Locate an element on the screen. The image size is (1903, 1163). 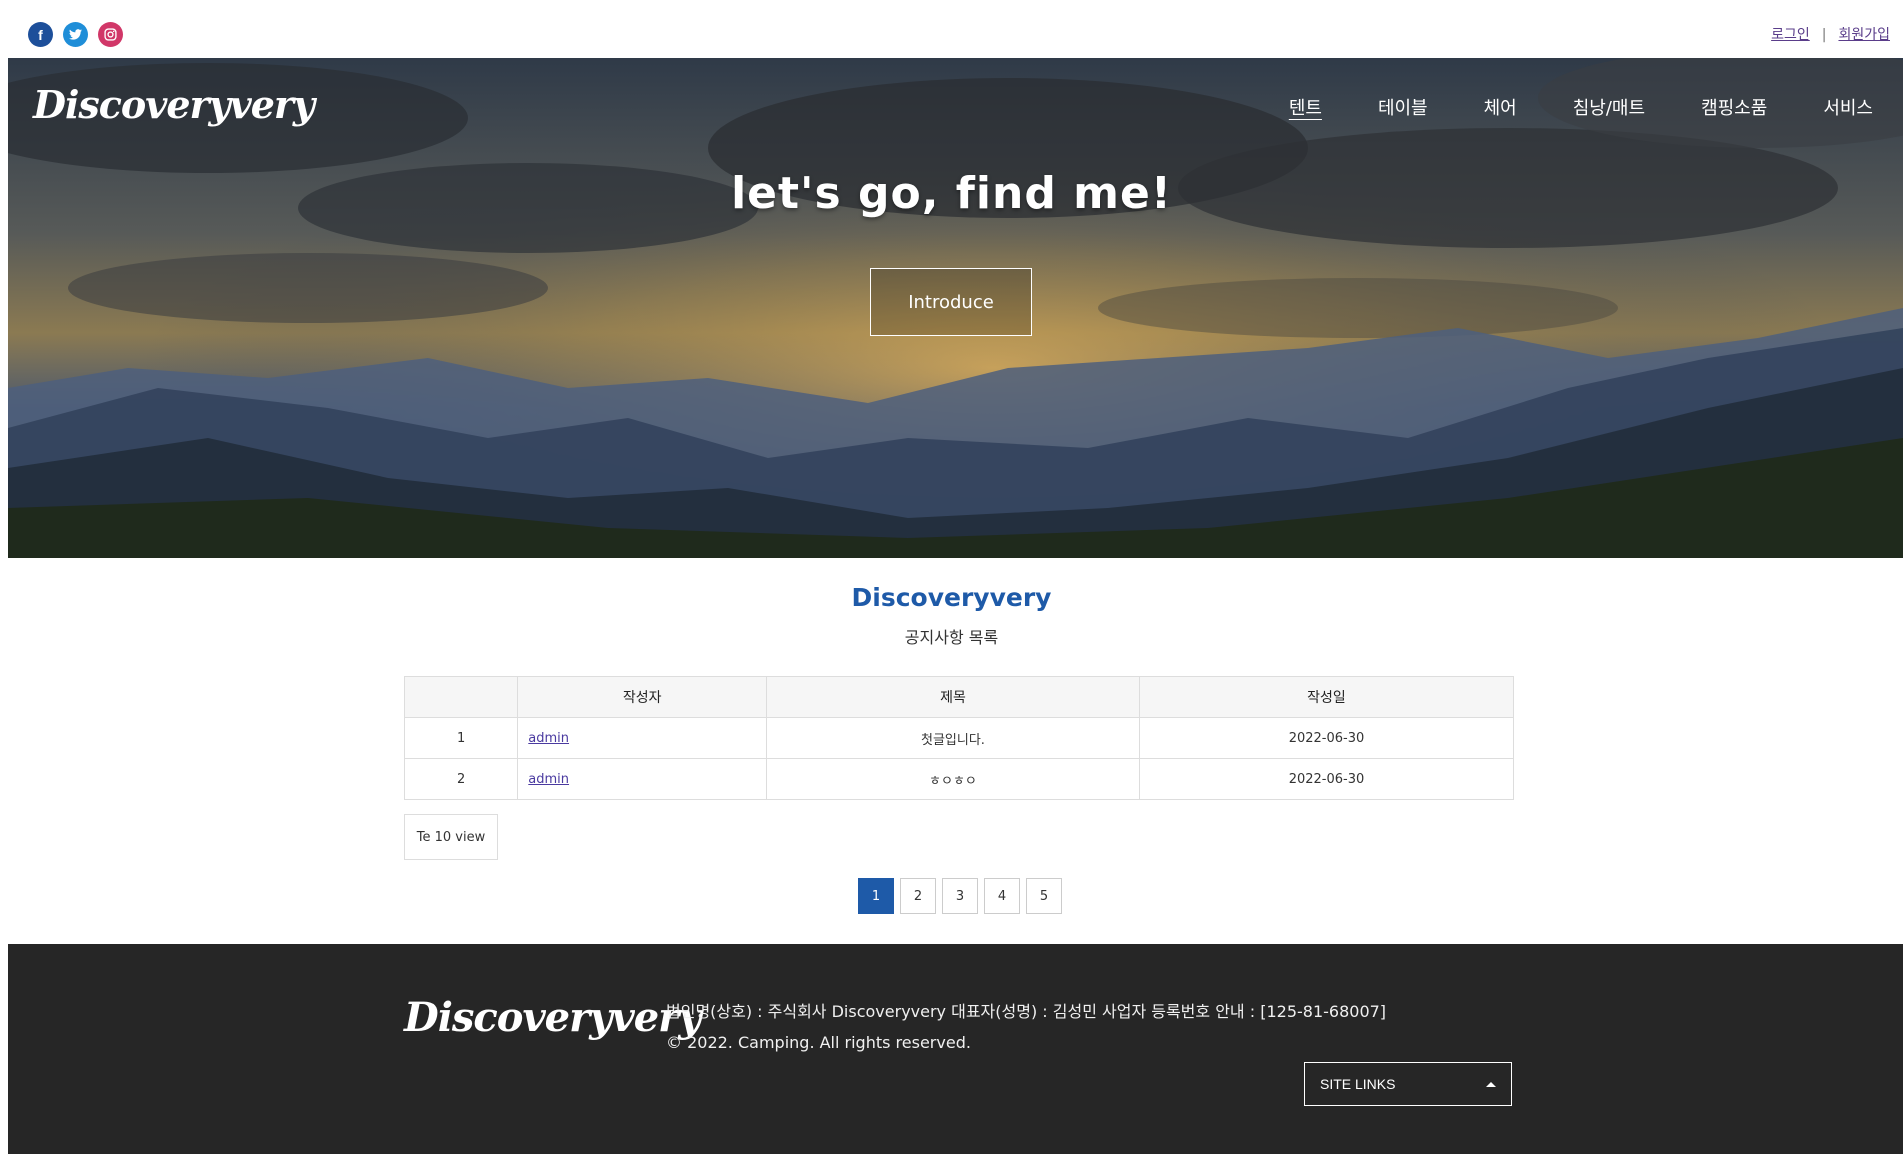
signup-link: 회원가입 is located at coordinates (1864, 35).